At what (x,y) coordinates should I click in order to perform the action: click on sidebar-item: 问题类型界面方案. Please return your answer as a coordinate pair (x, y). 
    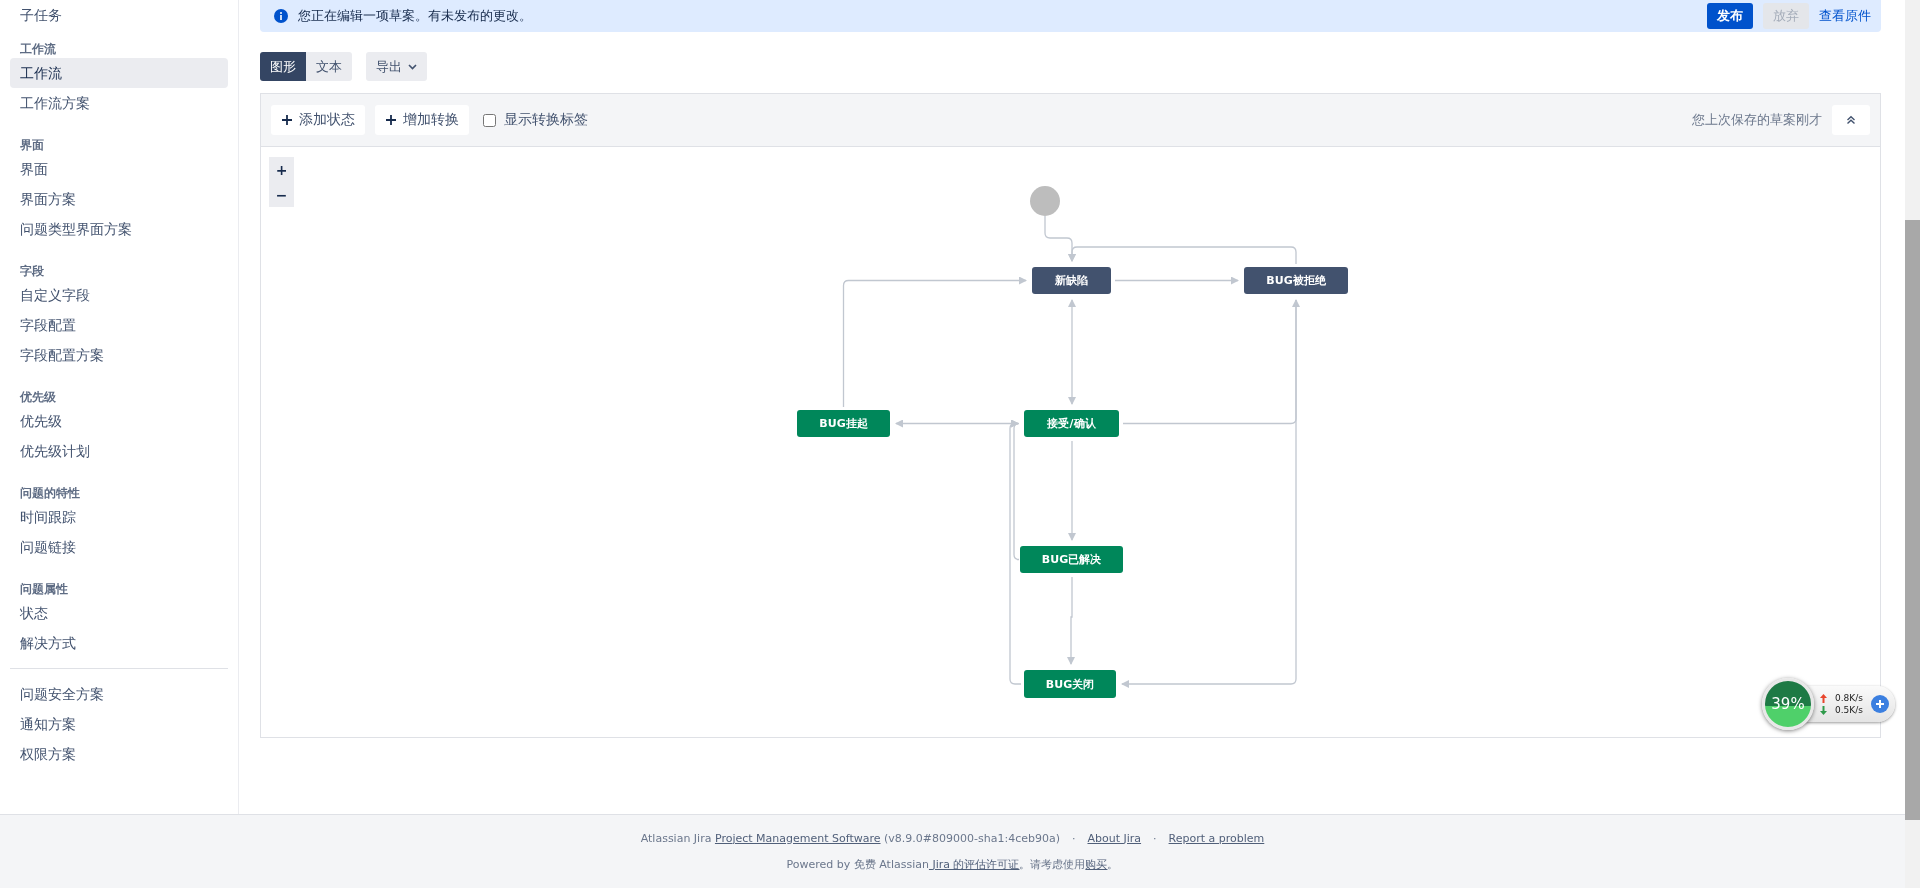
    Looking at the image, I should click on (119, 229).